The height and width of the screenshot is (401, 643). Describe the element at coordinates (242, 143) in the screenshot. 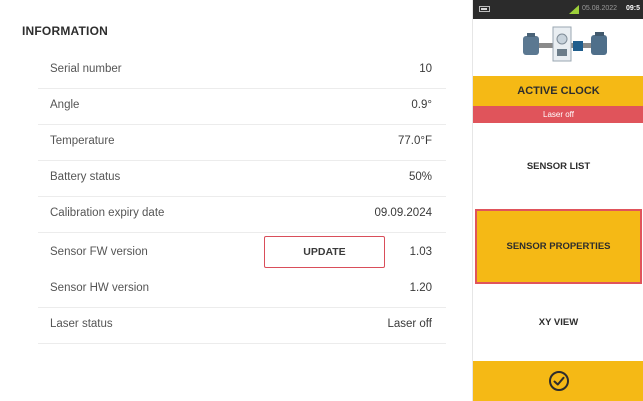

I see `info-row-temperature: Temperature 77.0°F` at that location.